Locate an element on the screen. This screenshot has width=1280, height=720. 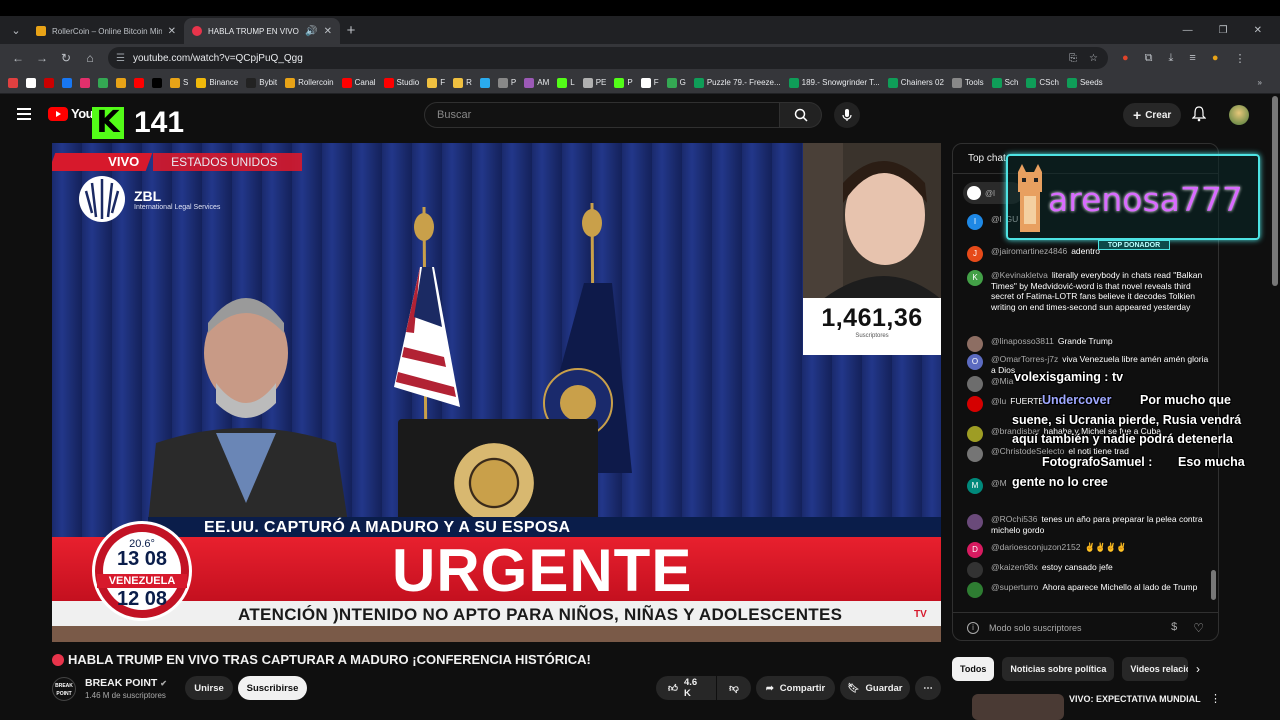
chat-author-name: @kaizen98x is located at coordinates (1014, 567).